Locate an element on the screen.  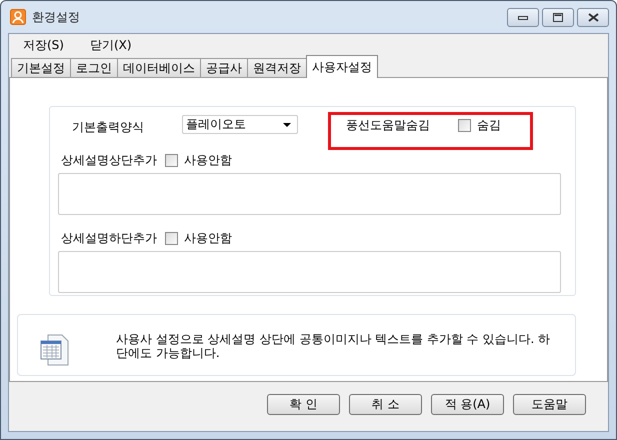
minimize-button is located at coordinates (523, 17).